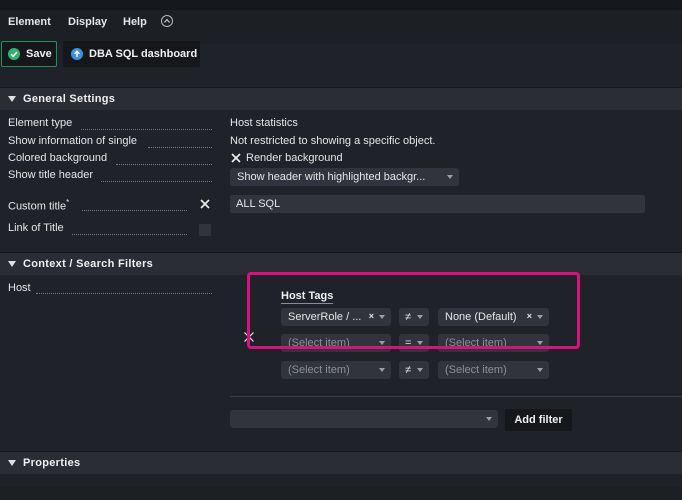 The width and height of the screenshot is (682, 500). I want to click on colored-background-label: Colored background, so click(58, 158).